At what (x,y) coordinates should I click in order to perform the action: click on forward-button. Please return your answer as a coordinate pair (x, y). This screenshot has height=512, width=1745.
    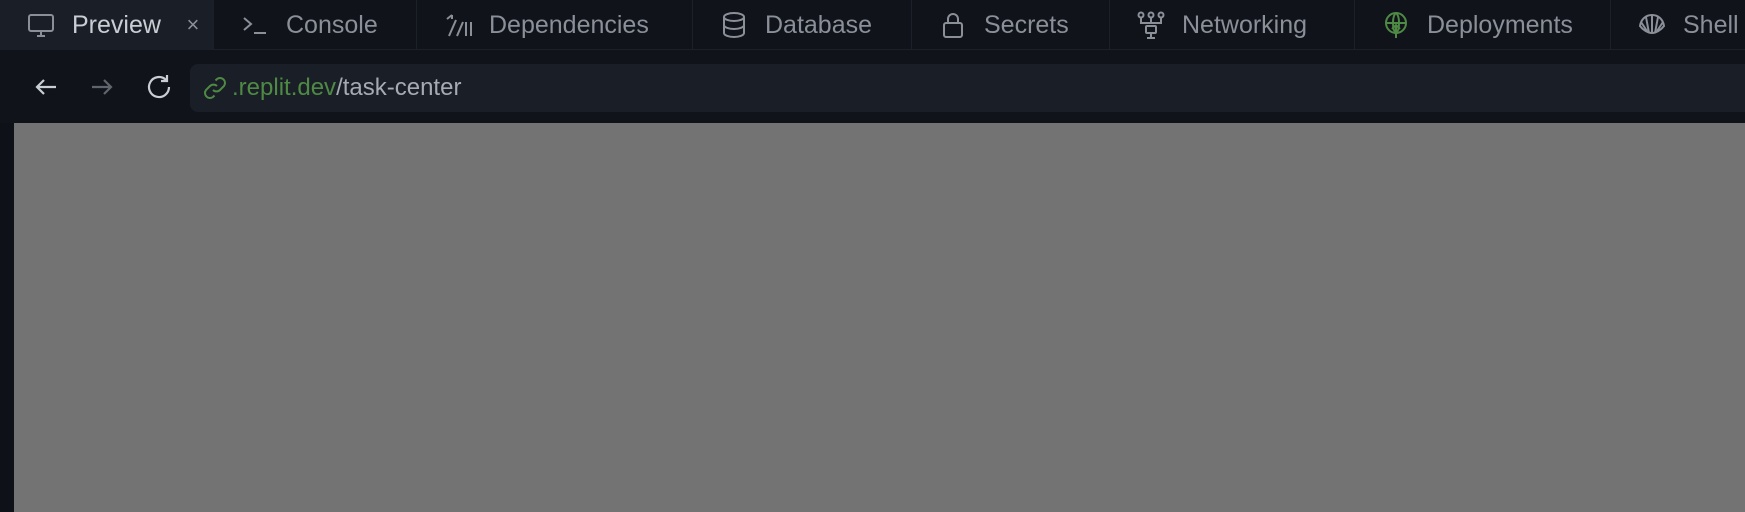
    Looking at the image, I should click on (102, 87).